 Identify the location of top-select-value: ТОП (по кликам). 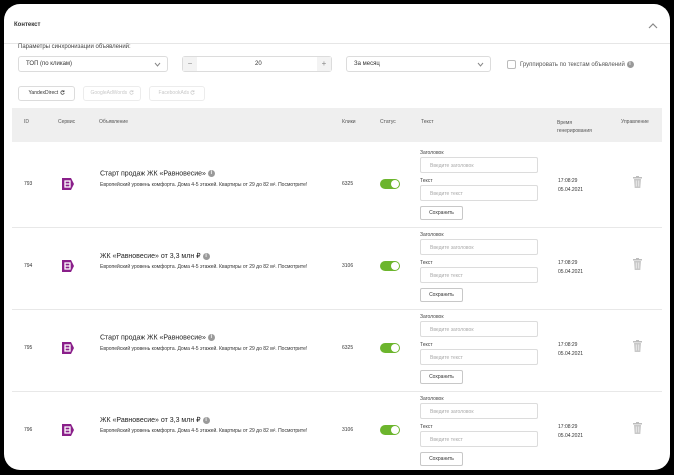
(49, 64).